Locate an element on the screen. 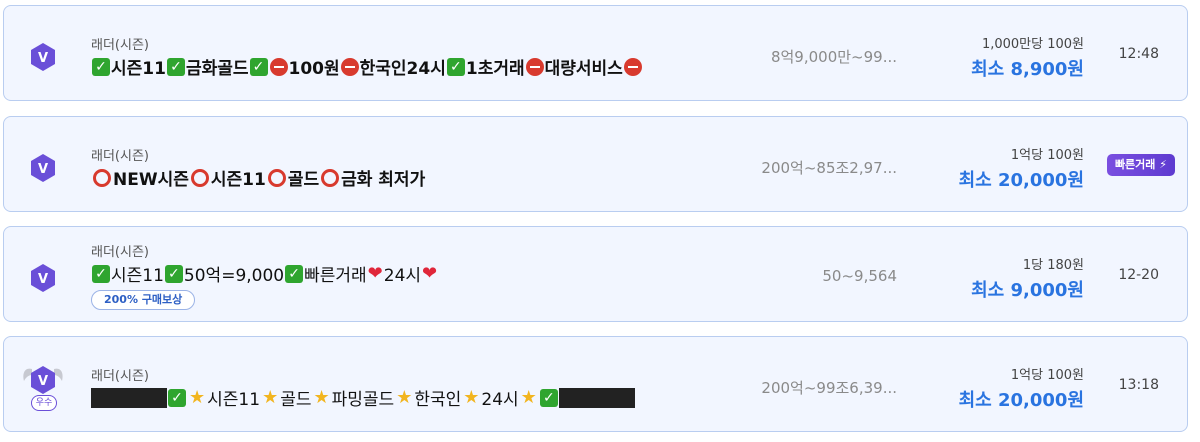 The image size is (1200, 442). title-text: 파밍골드 is located at coordinates (363, 400).